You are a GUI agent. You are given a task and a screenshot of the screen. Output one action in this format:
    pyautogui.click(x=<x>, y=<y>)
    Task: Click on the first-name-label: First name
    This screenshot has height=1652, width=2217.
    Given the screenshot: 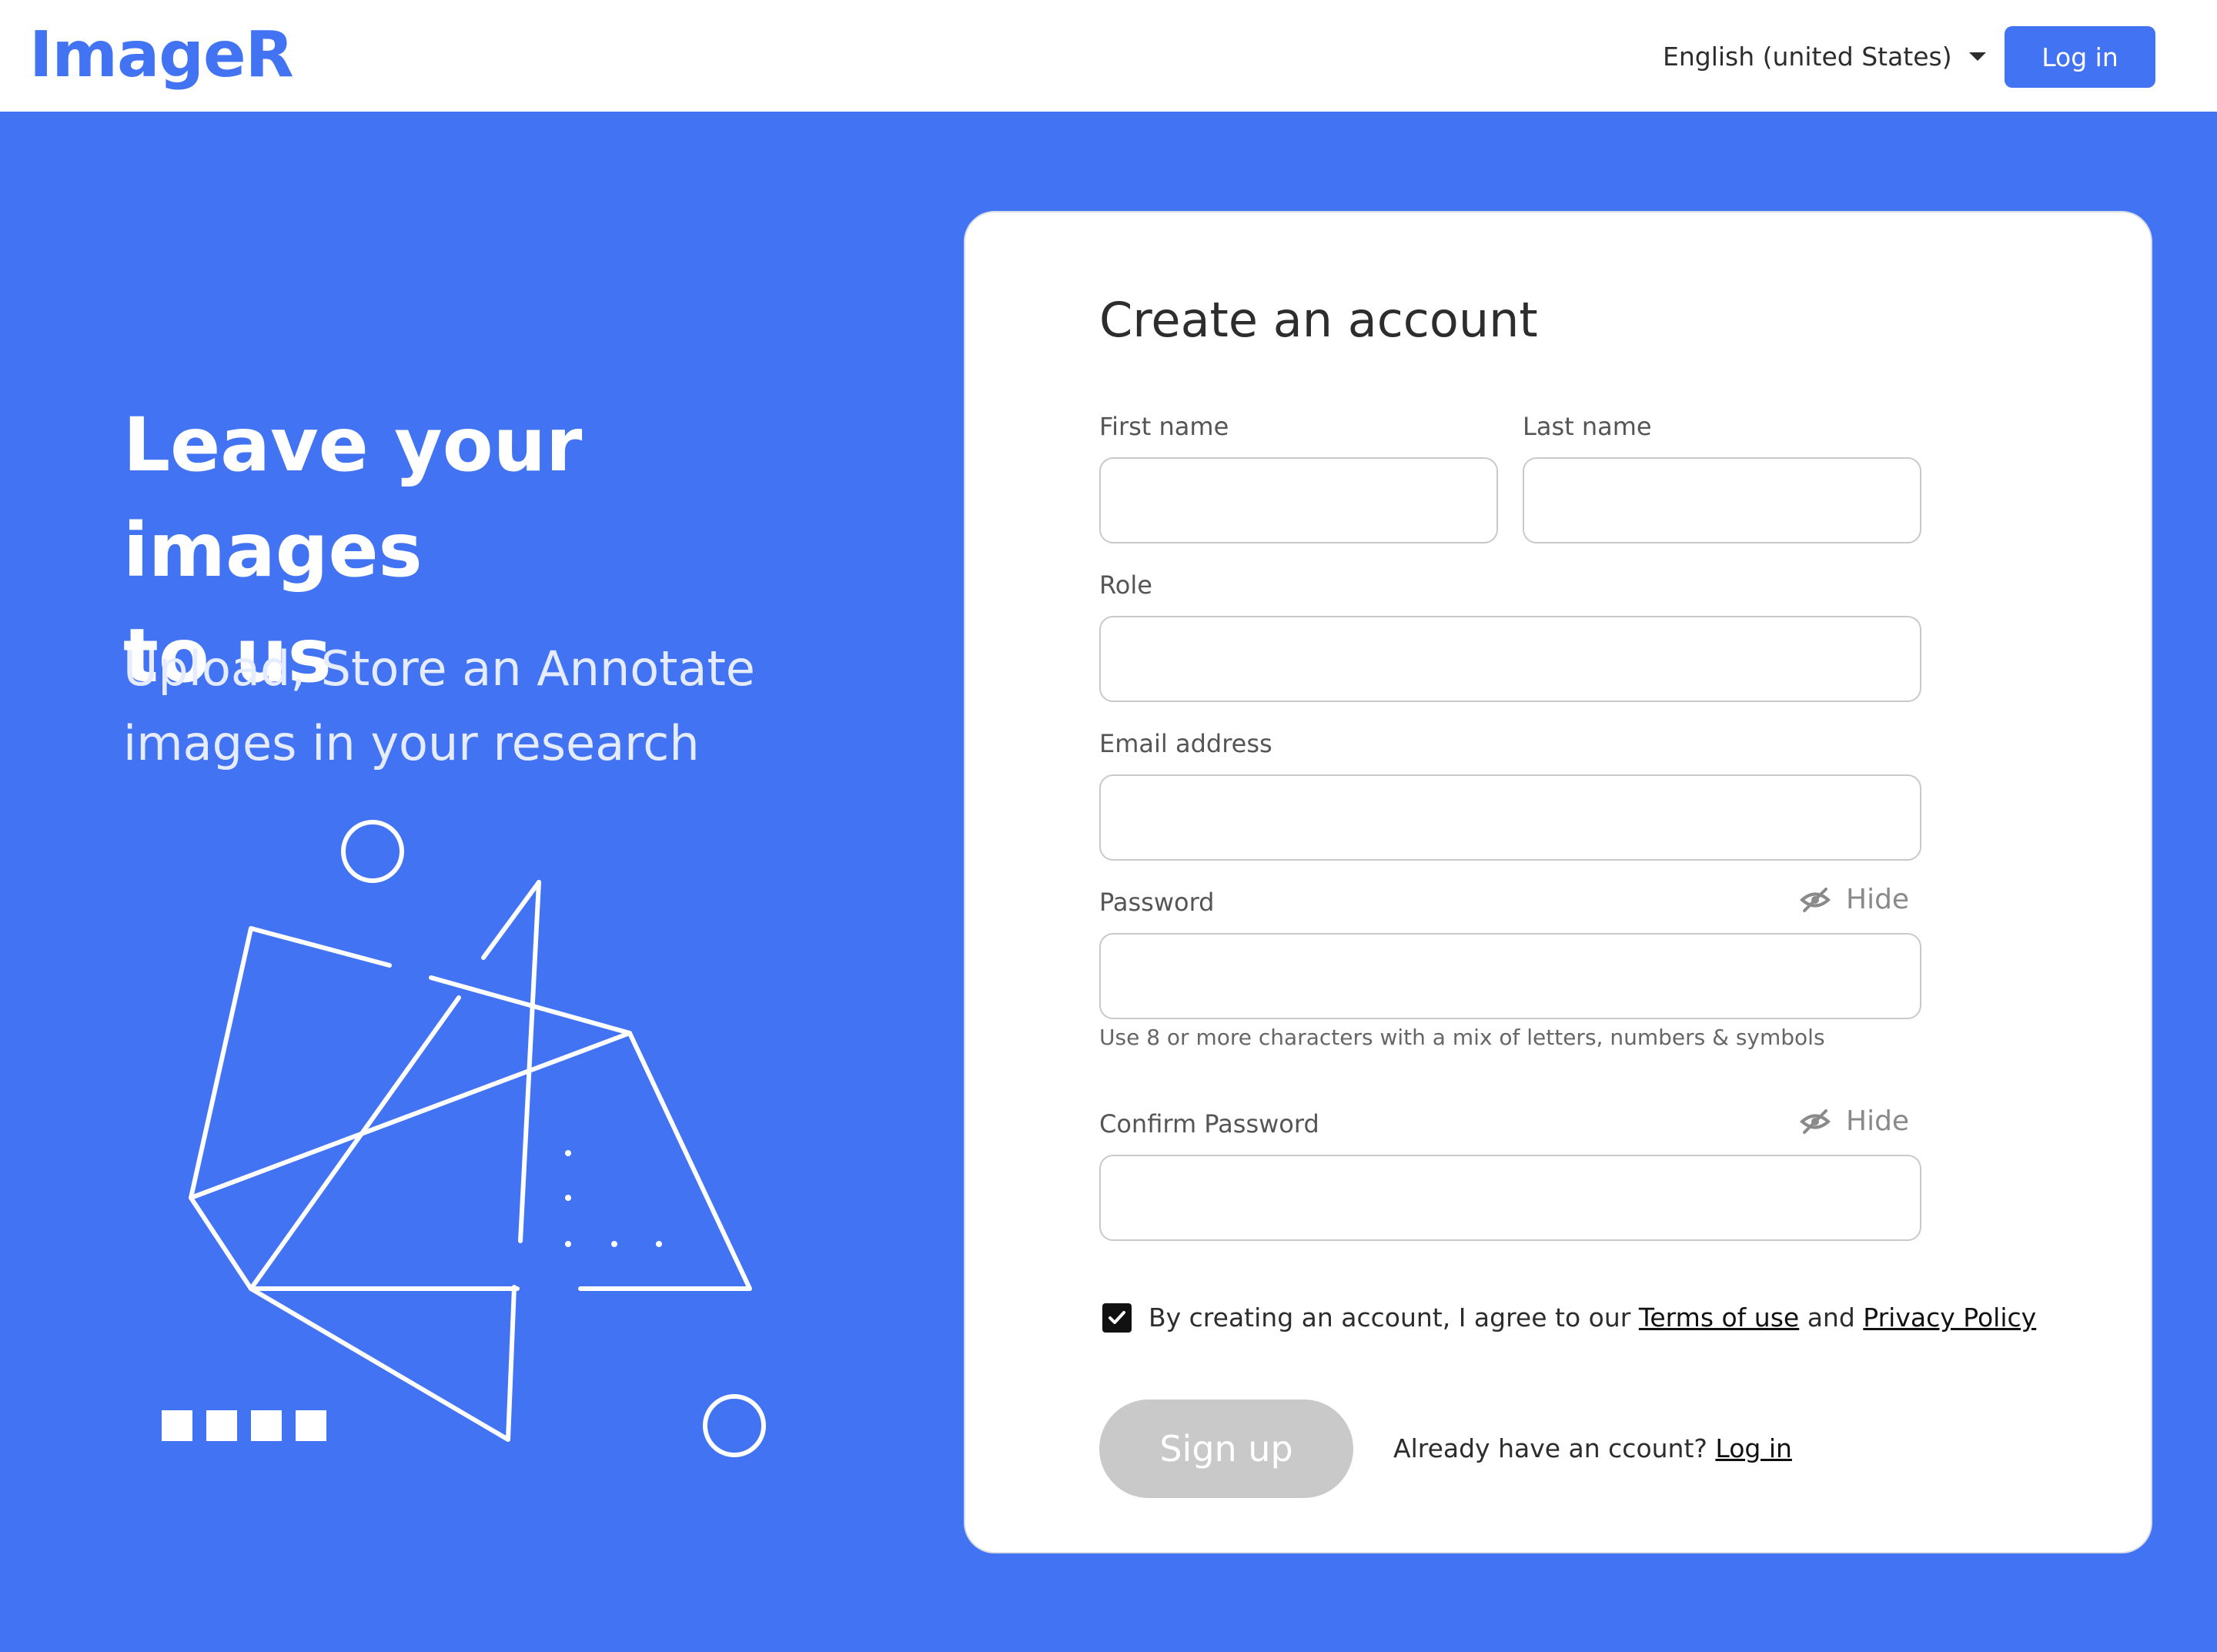 What is the action you would take?
    pyautogui.click(x=1164, y=427)
    